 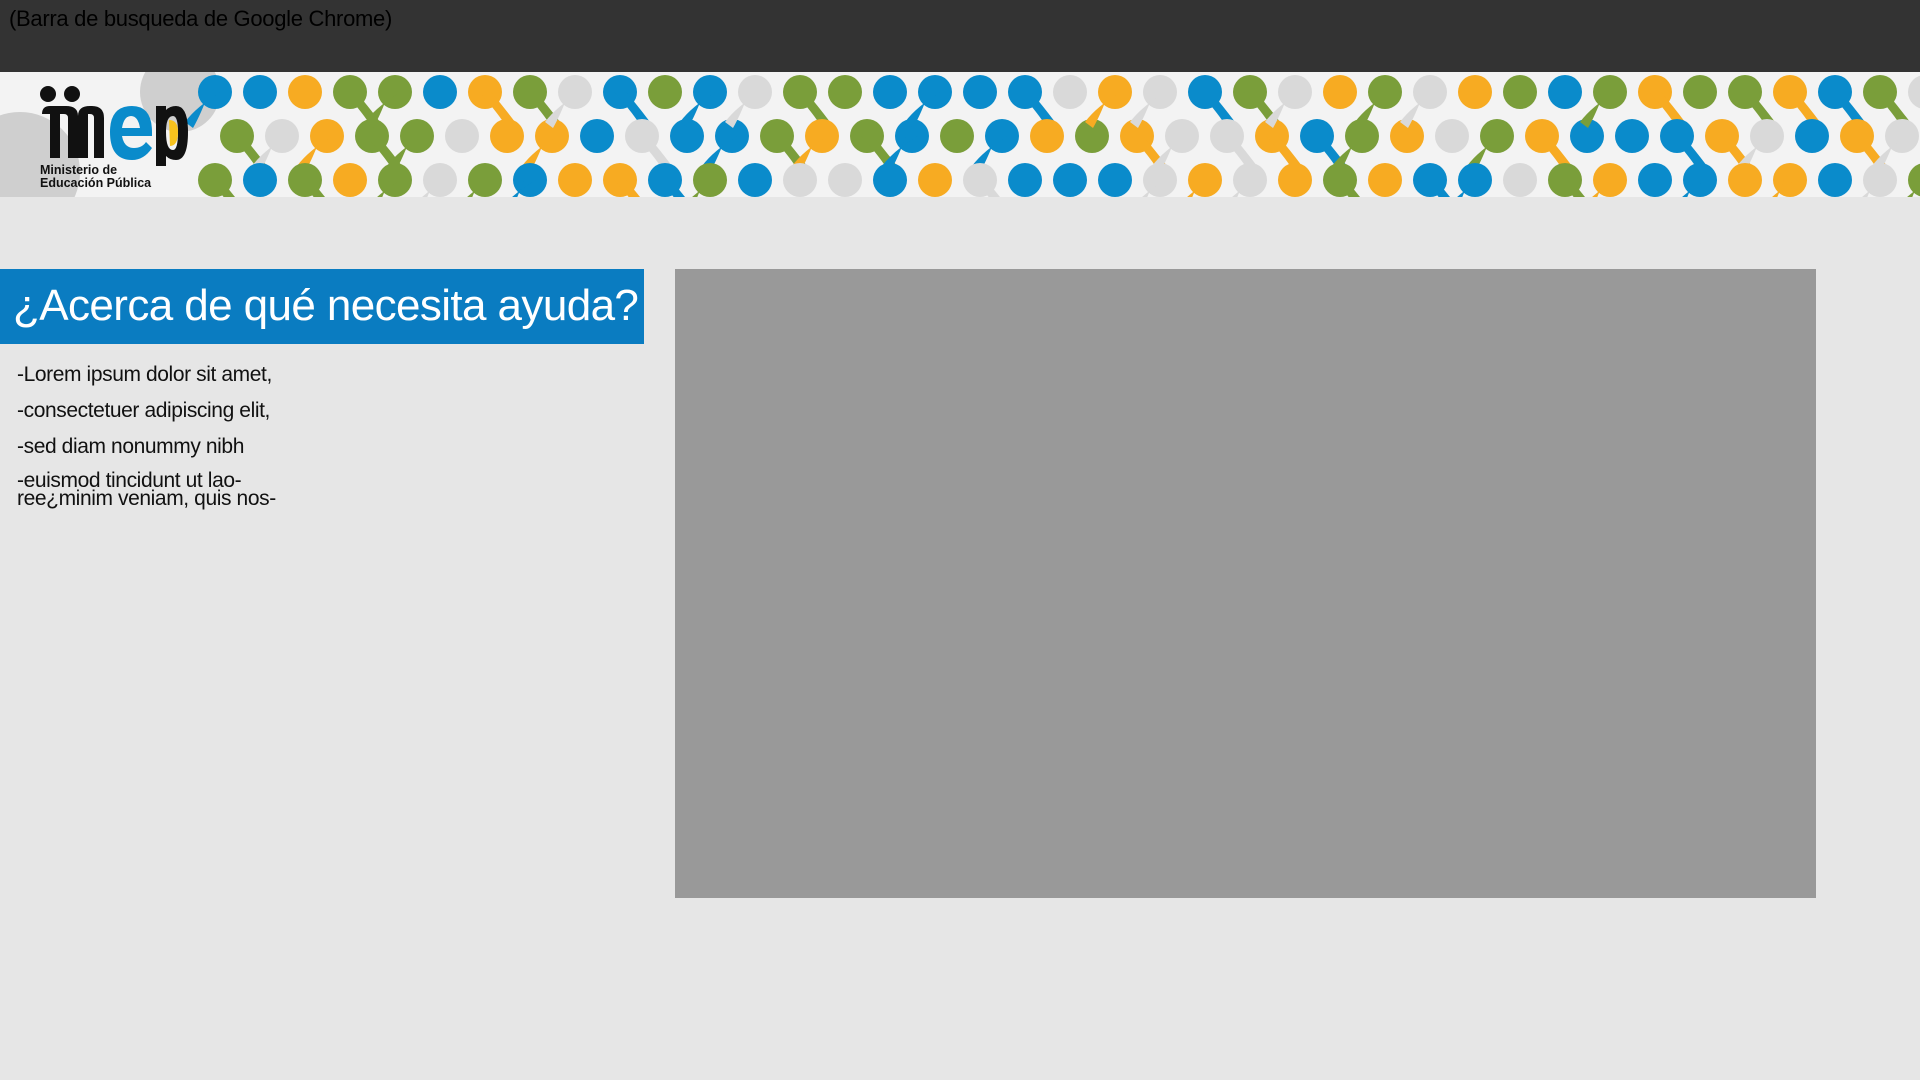 I want to click on mep-logo-subtitle: Ministerio de Educación Pública, so click(x=95, y=177).